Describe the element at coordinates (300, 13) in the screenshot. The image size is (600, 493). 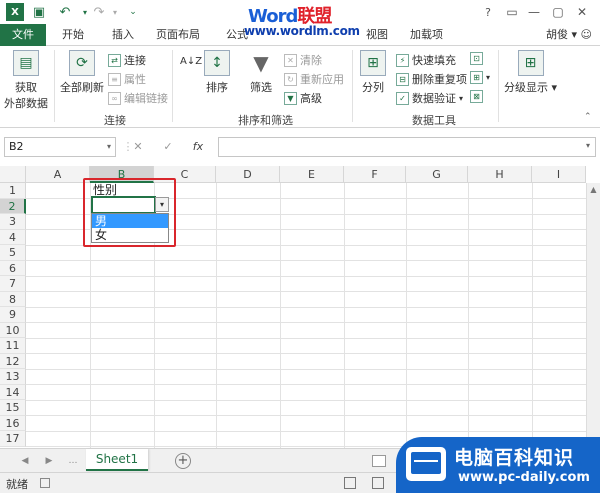
I see `title-bar: X ▣ ↶ ▾ ↷ ▾ ⌄ Word联盟 ? ▭ — ▢ ✕` at that location.